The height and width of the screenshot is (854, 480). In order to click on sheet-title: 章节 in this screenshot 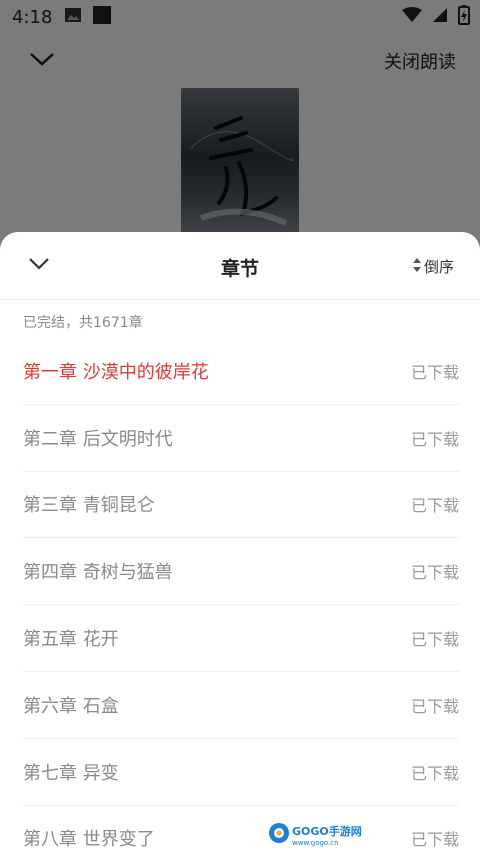, I will do `click(239, 269)`.